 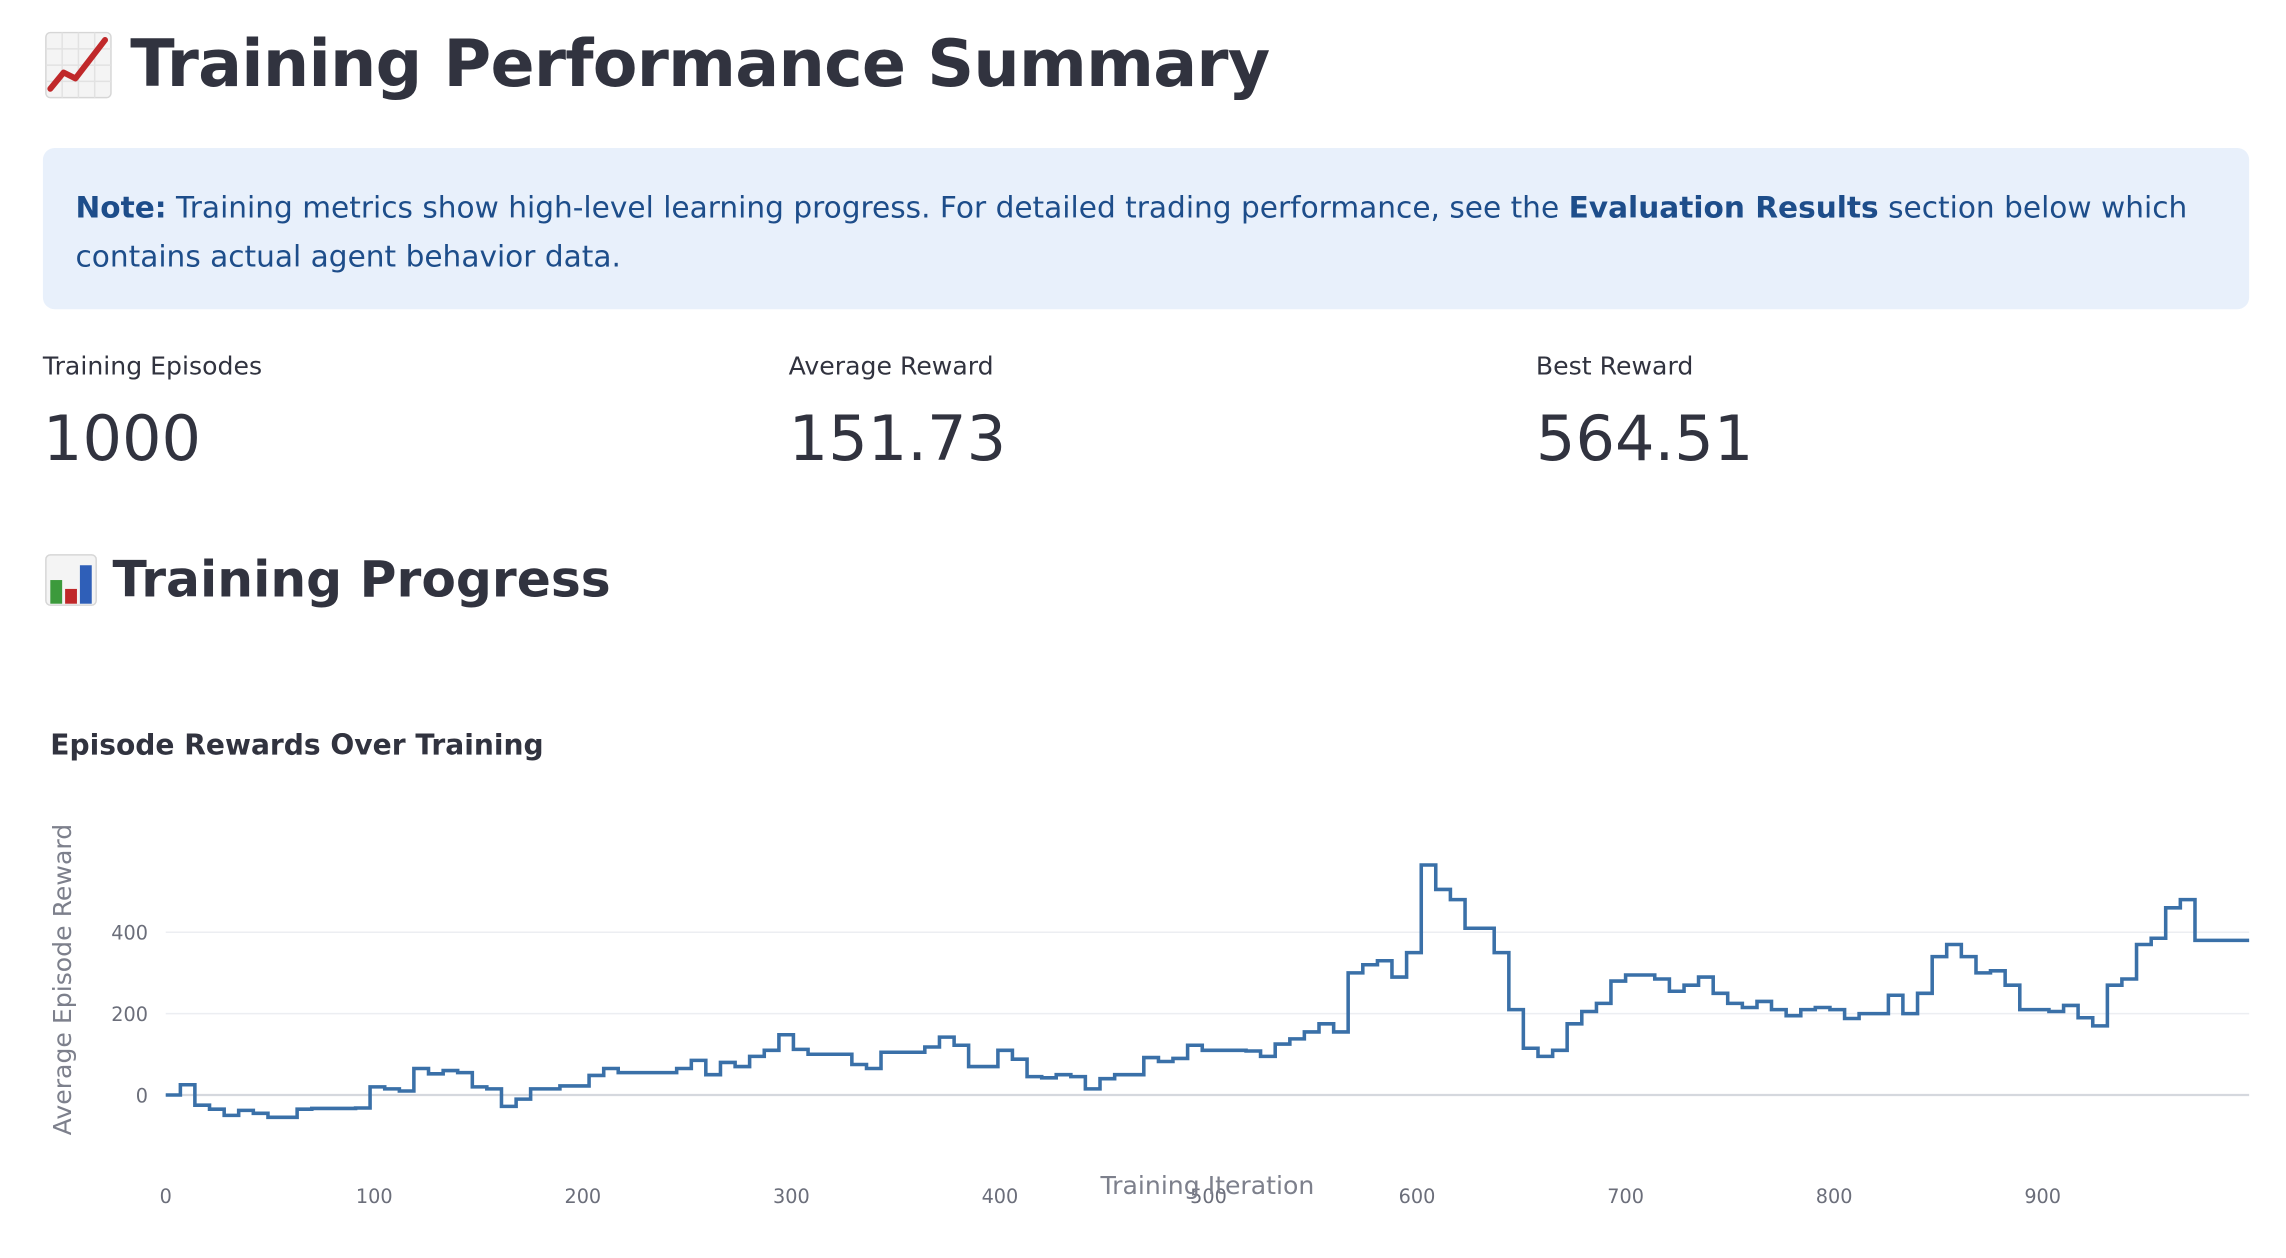 I want to click on metric-value: 564.51, so click(x=1644, y=438).